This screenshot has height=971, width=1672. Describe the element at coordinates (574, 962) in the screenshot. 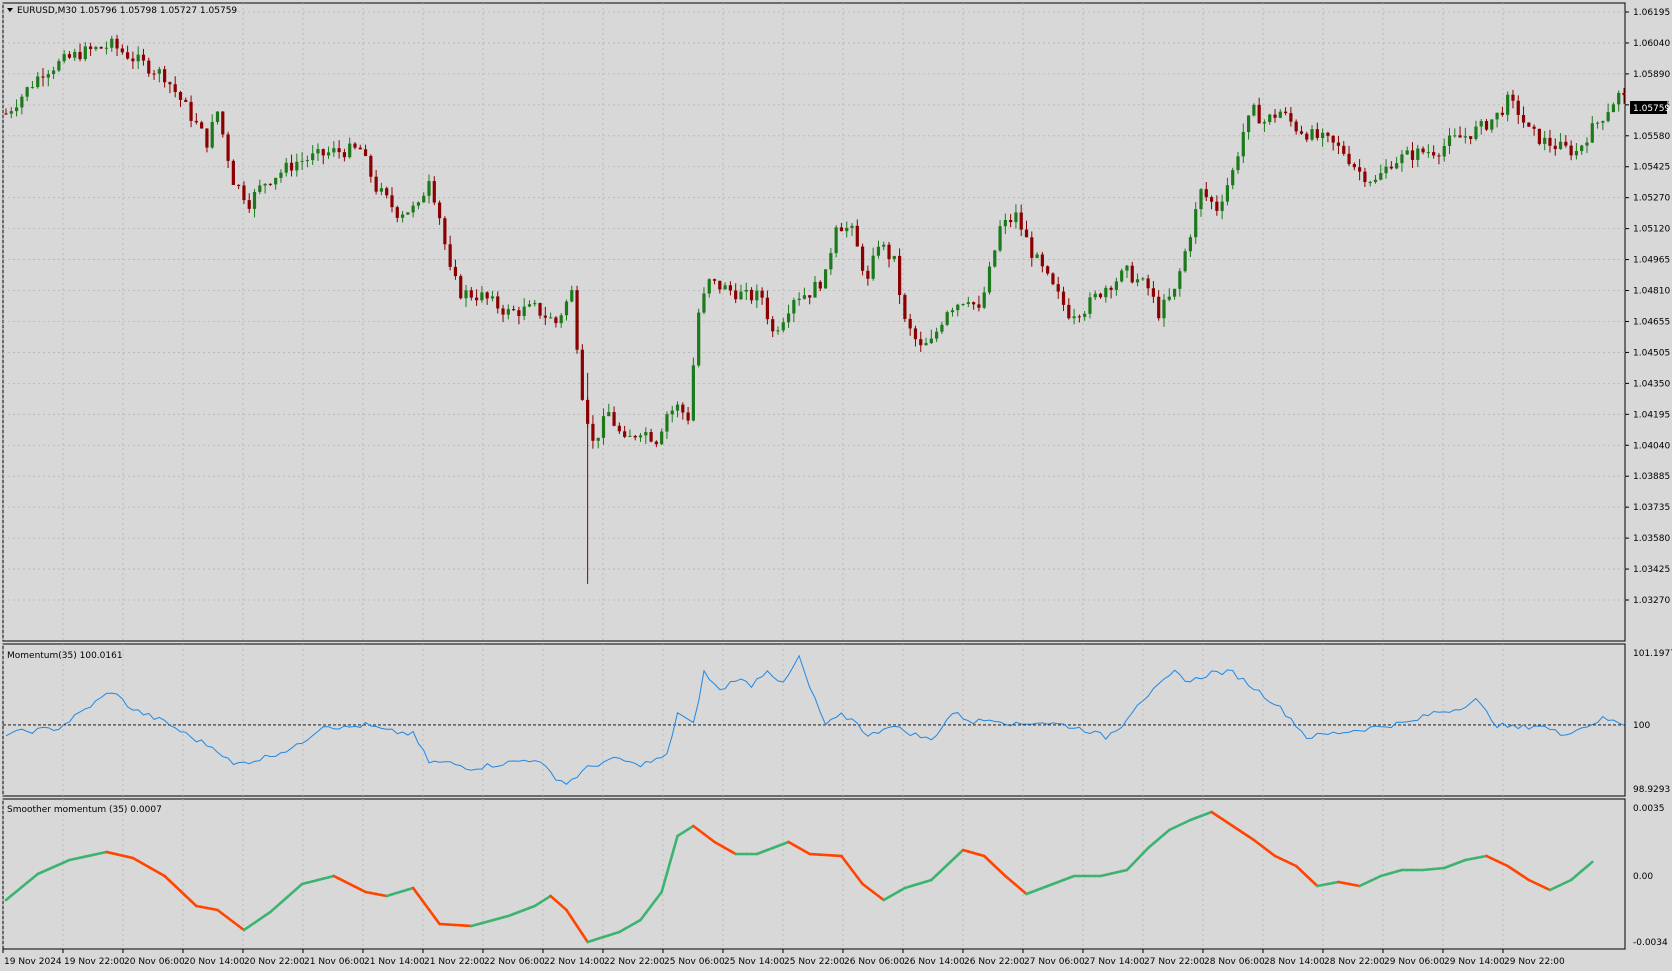

I see `x-tick-label: 22 Nov 14:00` at that location.